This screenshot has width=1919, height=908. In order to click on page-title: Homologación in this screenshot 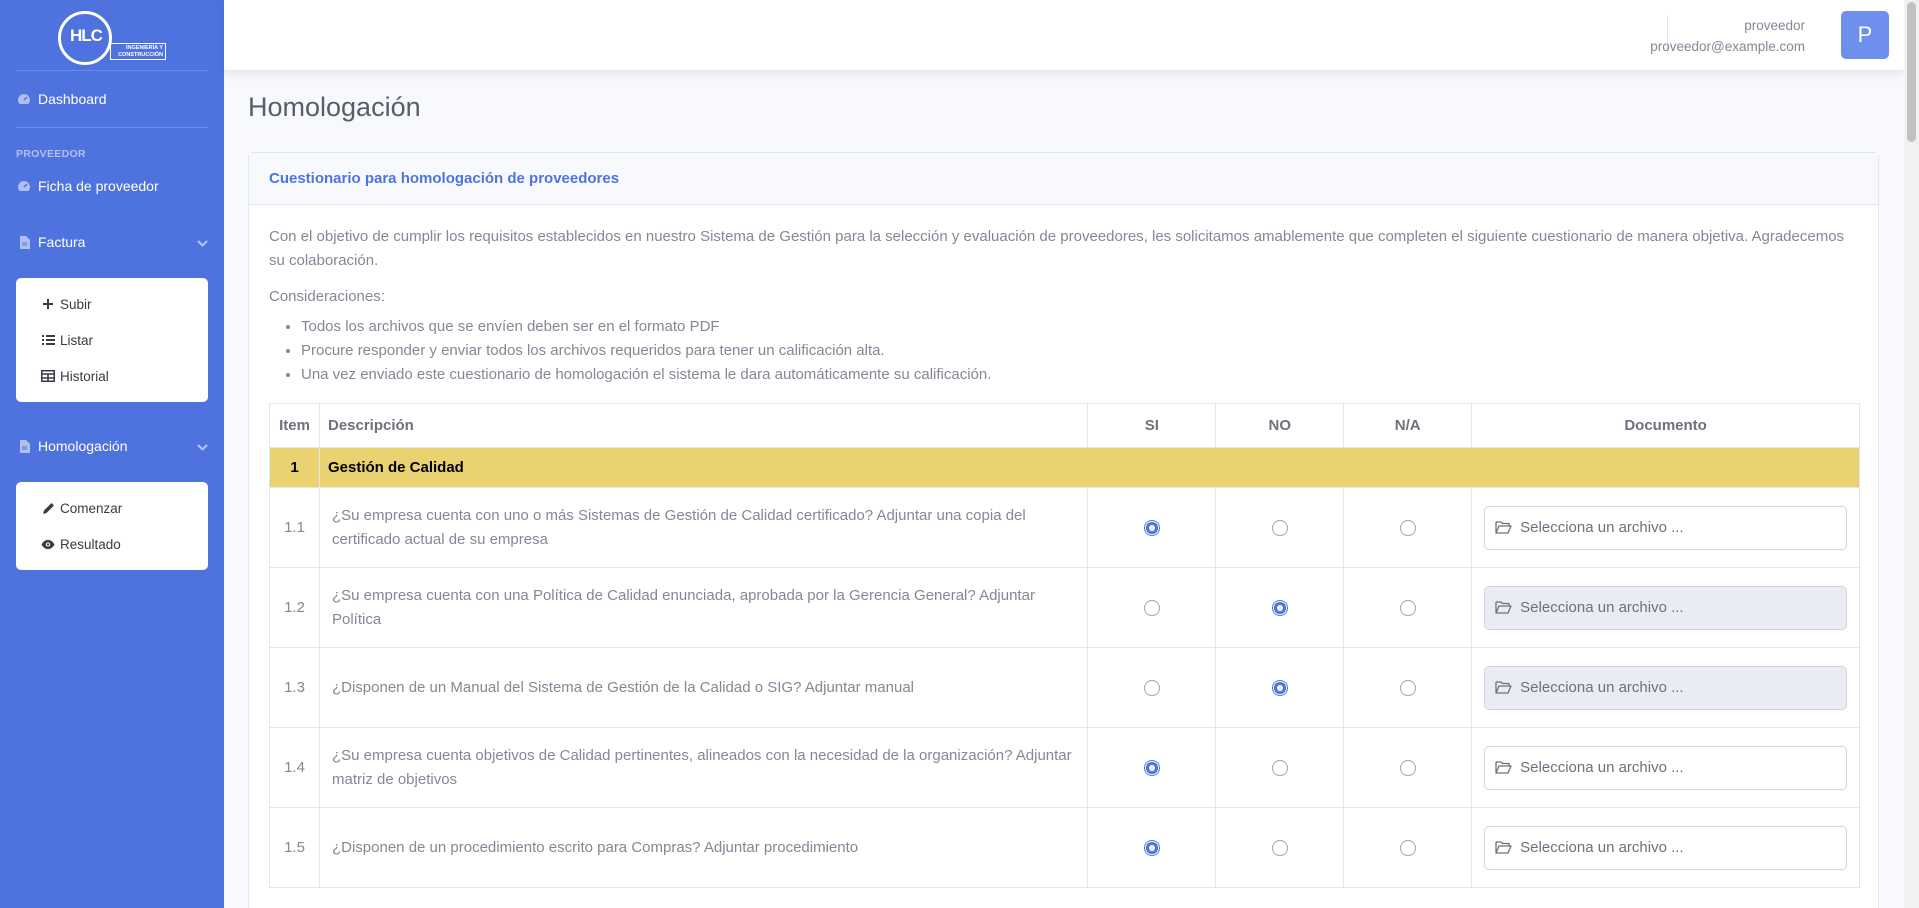, I will do `click(334, 107)`.